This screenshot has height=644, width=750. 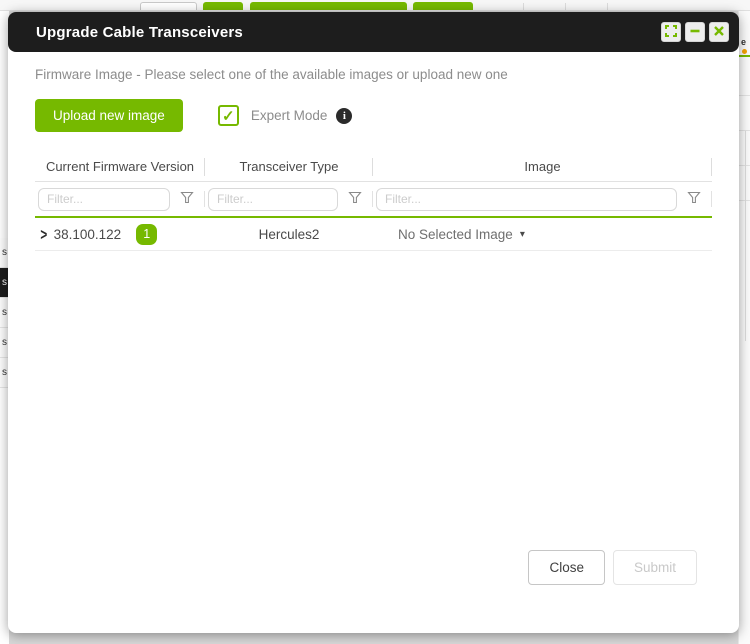 I want to click on firmware-version-cell: > 38.100.122 1, so click(x=120, y=234).